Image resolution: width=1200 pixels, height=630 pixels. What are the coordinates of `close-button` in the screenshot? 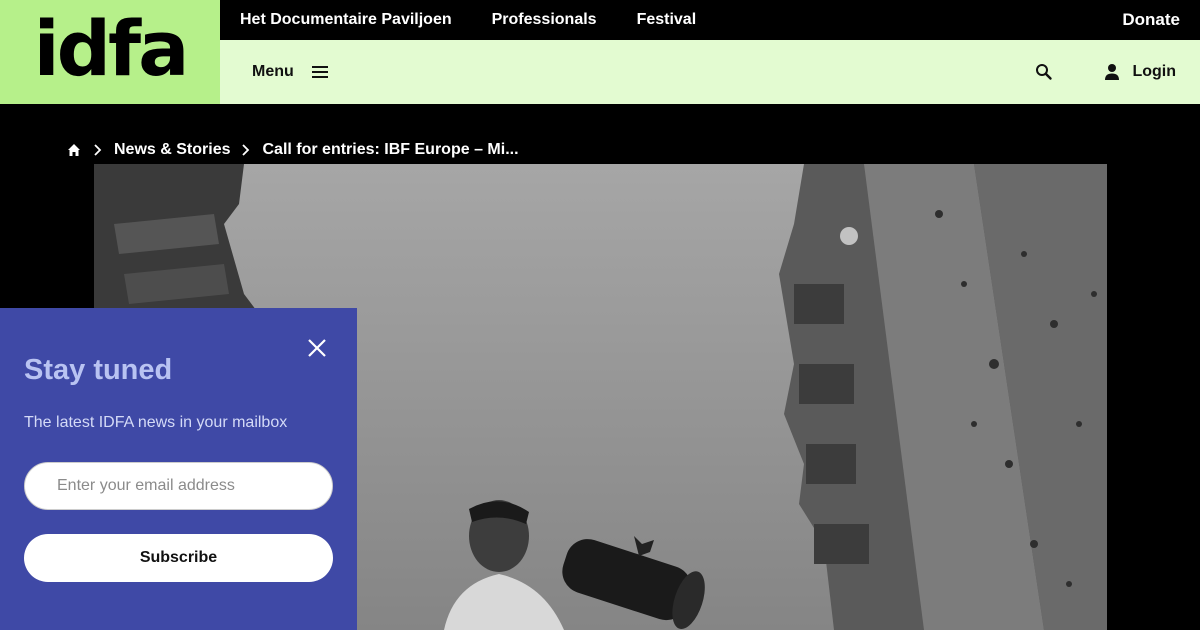 It's located at (317, 348).